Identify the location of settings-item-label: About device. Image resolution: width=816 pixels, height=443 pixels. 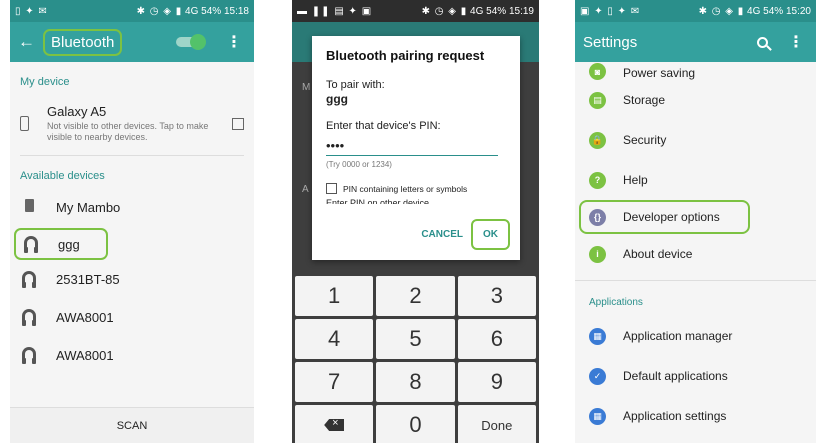
(658, 254).